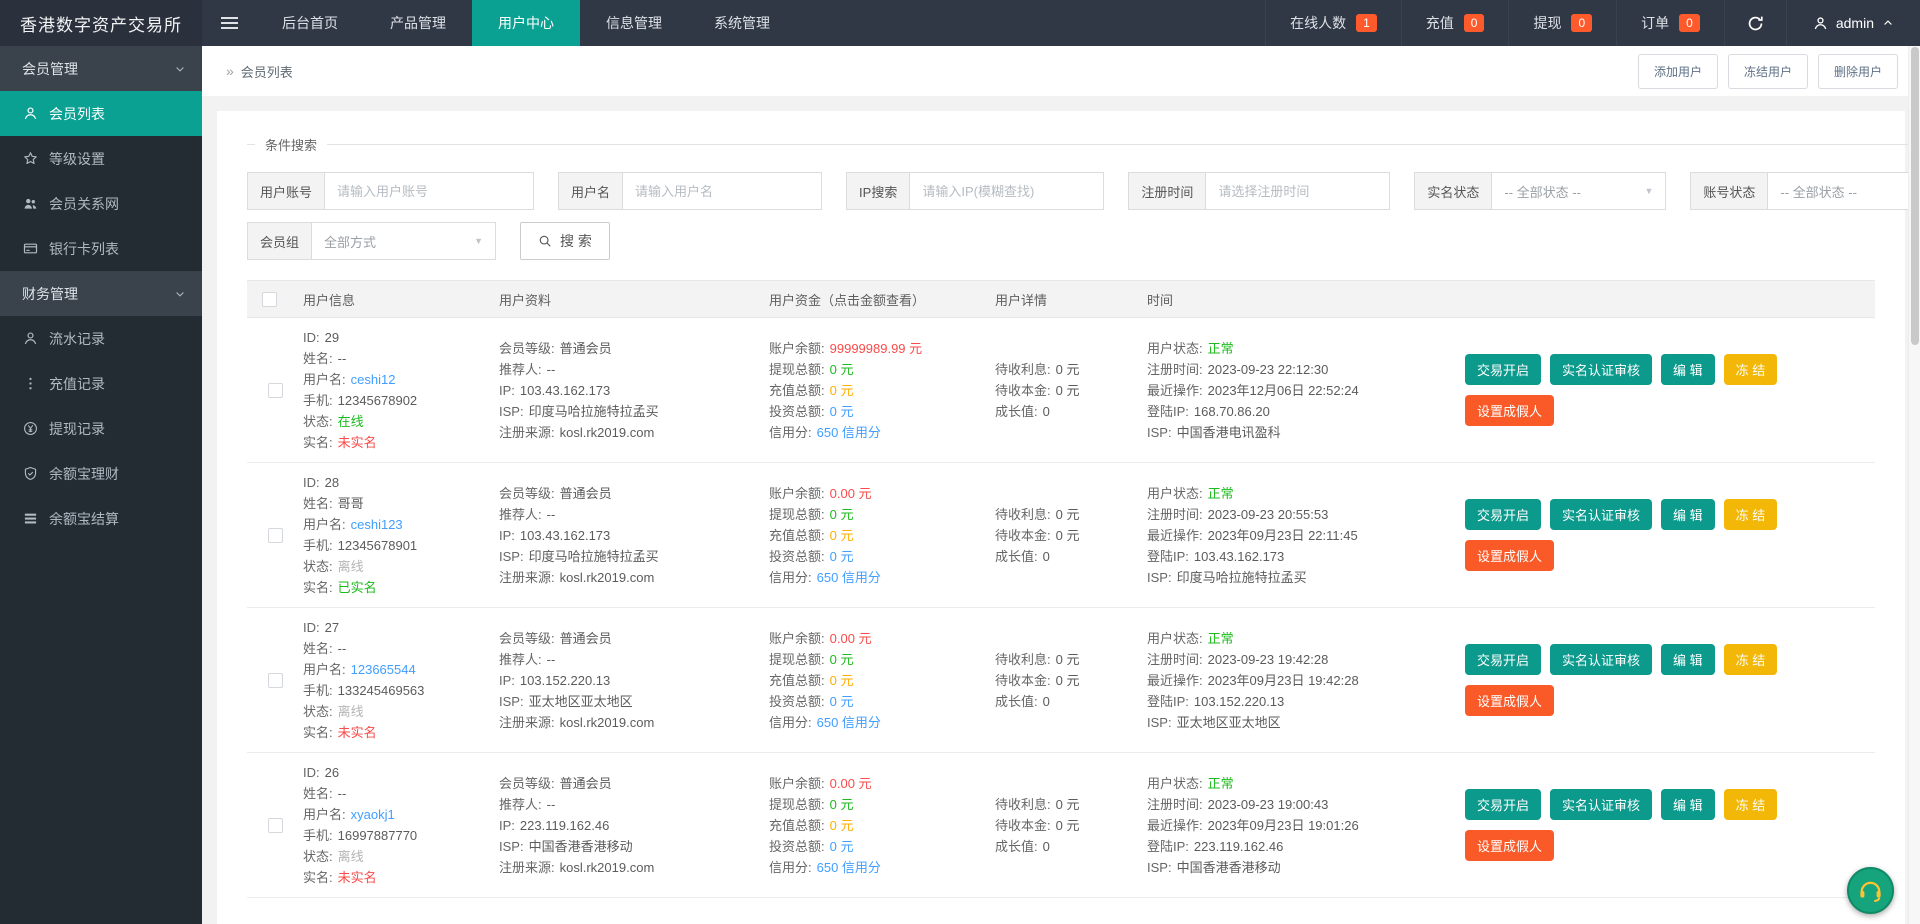 The width and height of the screenshot is (1920, 924). I want to click on sidebar-section-0: 会员管理, so click(101, 68).